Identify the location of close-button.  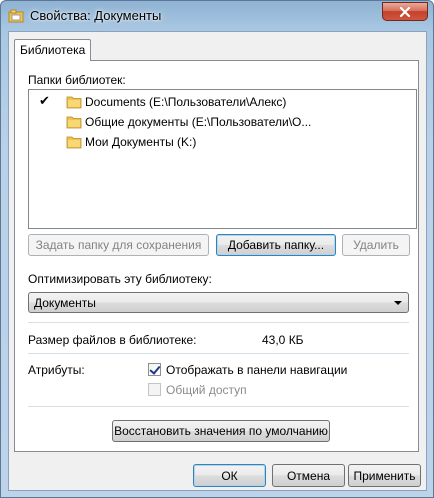
(405, 11).